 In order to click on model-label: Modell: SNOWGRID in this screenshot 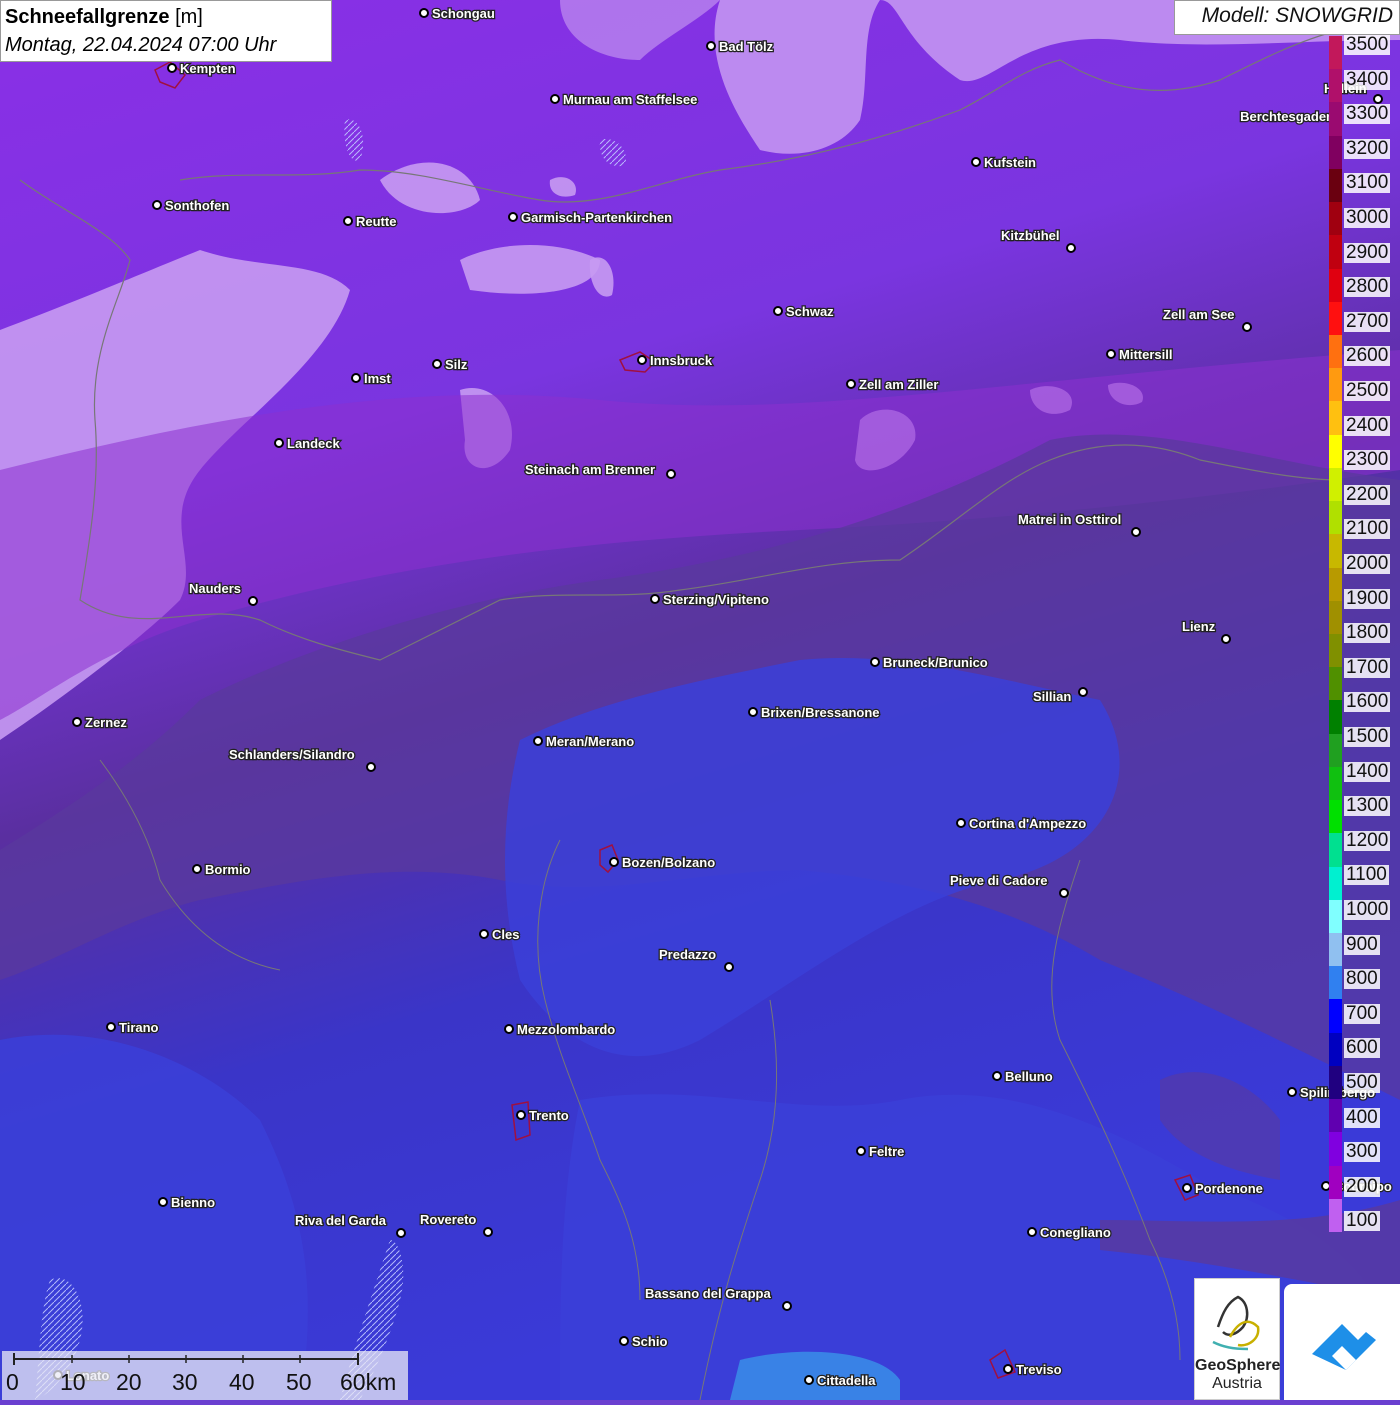, I will do `click(1287, 17)`.